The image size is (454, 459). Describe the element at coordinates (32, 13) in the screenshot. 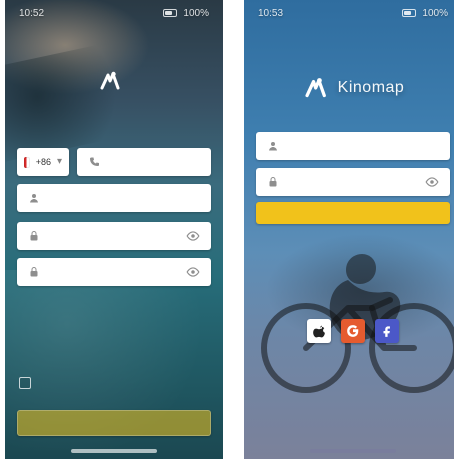

I see `status-time: 10:52` at that location.